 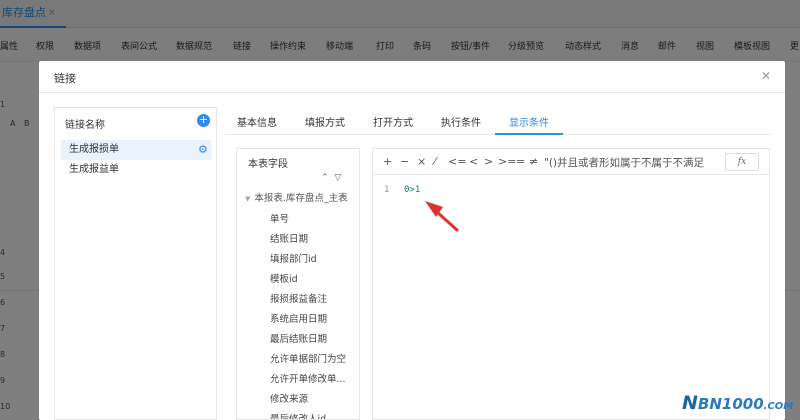 I want to click on field-item: 允许单据部门为空, so click(x=308, y=358).